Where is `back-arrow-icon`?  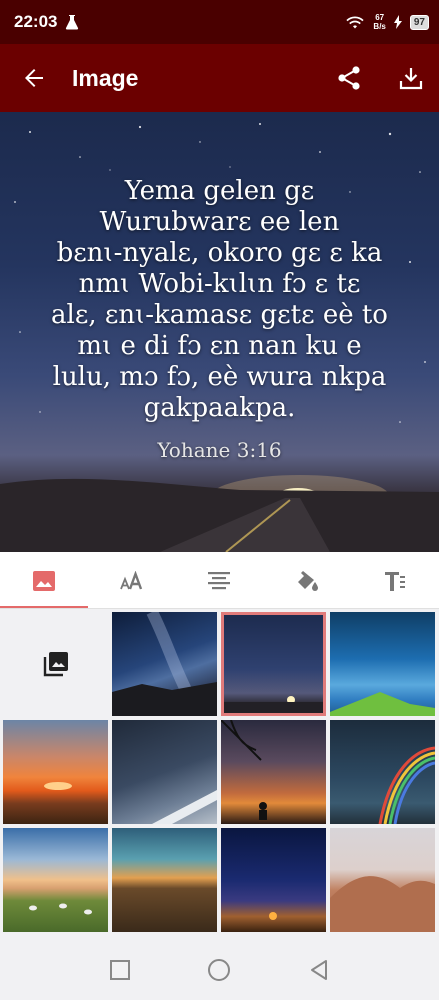
back-arrow-icon is located at coordinates (34, 78).